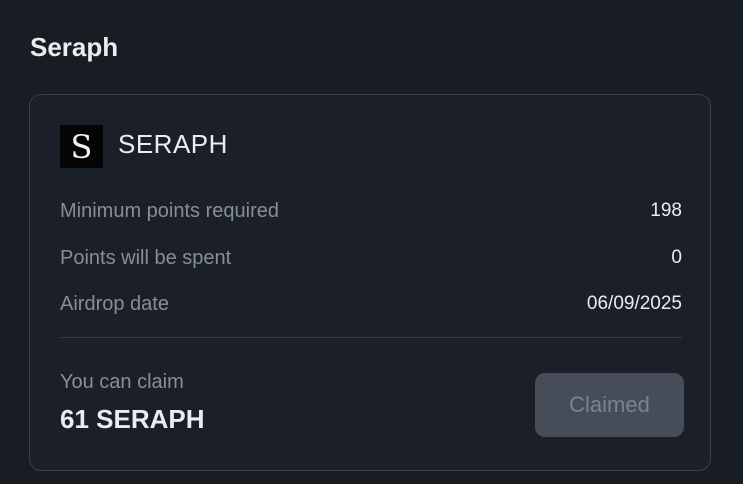 The height and width of the screenshot is (484, 743). I want to click on detail-value: 198, so click(666, 210).